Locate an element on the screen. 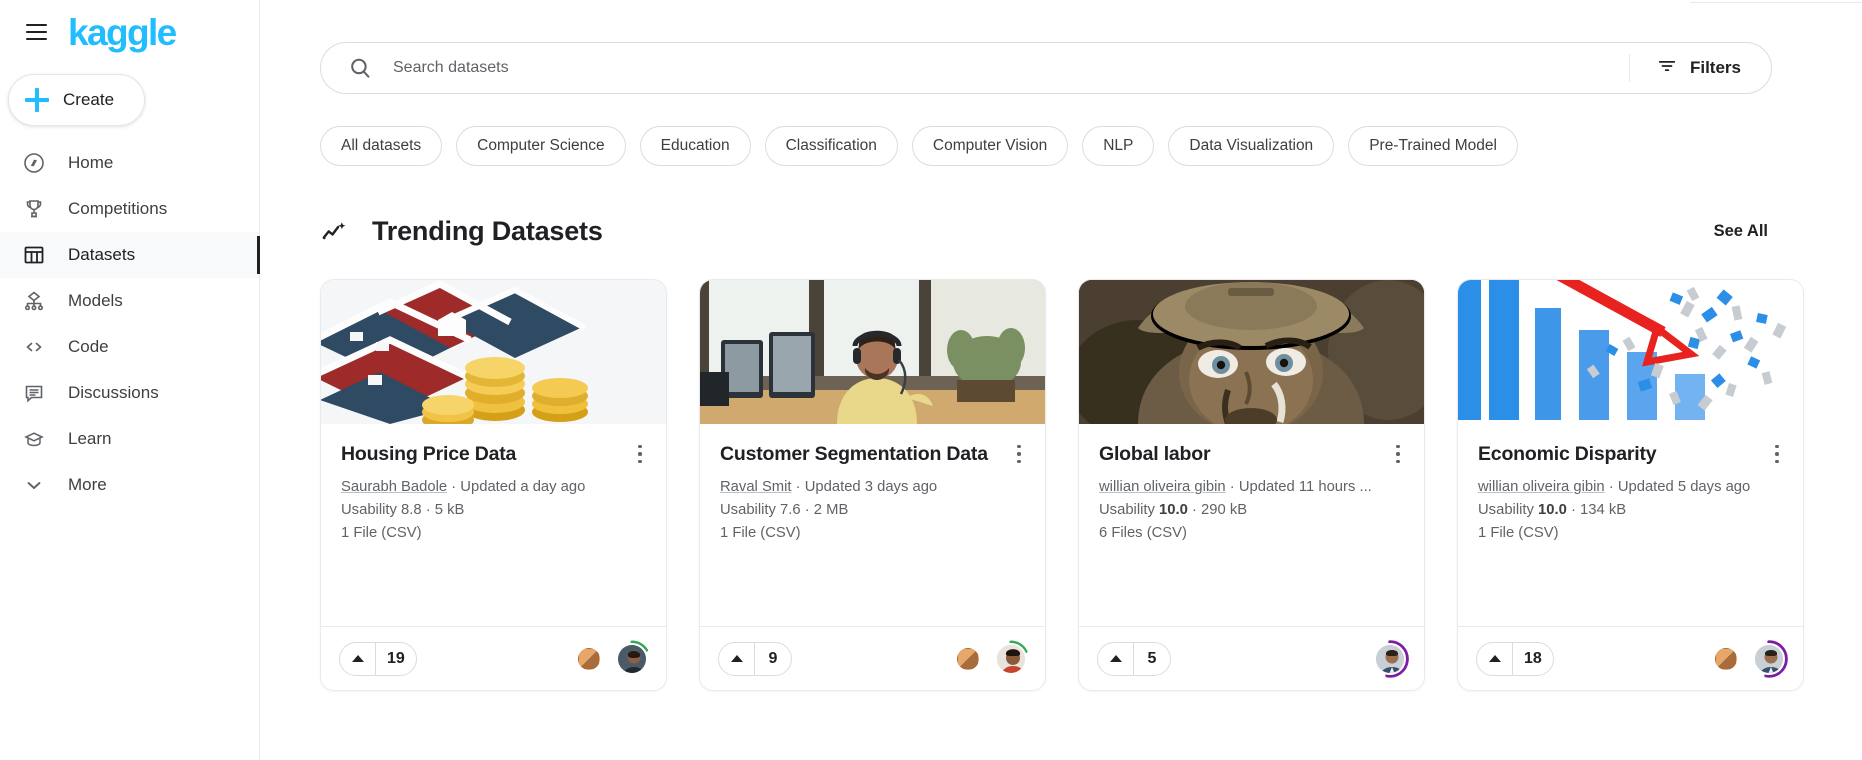 The height and width of the screenshot is (760, 1862). see-all-link: See All is located at coordinates (1743, 231).